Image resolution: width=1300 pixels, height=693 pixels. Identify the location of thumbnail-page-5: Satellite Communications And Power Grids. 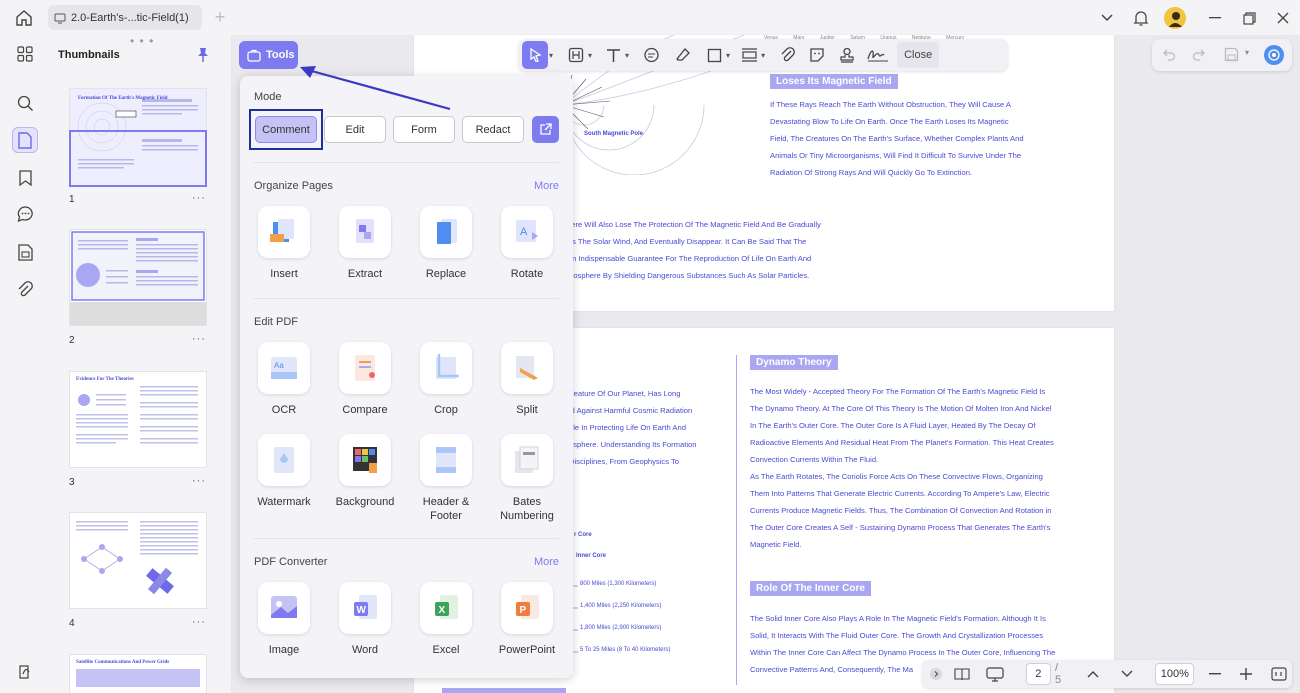
(138, 673).